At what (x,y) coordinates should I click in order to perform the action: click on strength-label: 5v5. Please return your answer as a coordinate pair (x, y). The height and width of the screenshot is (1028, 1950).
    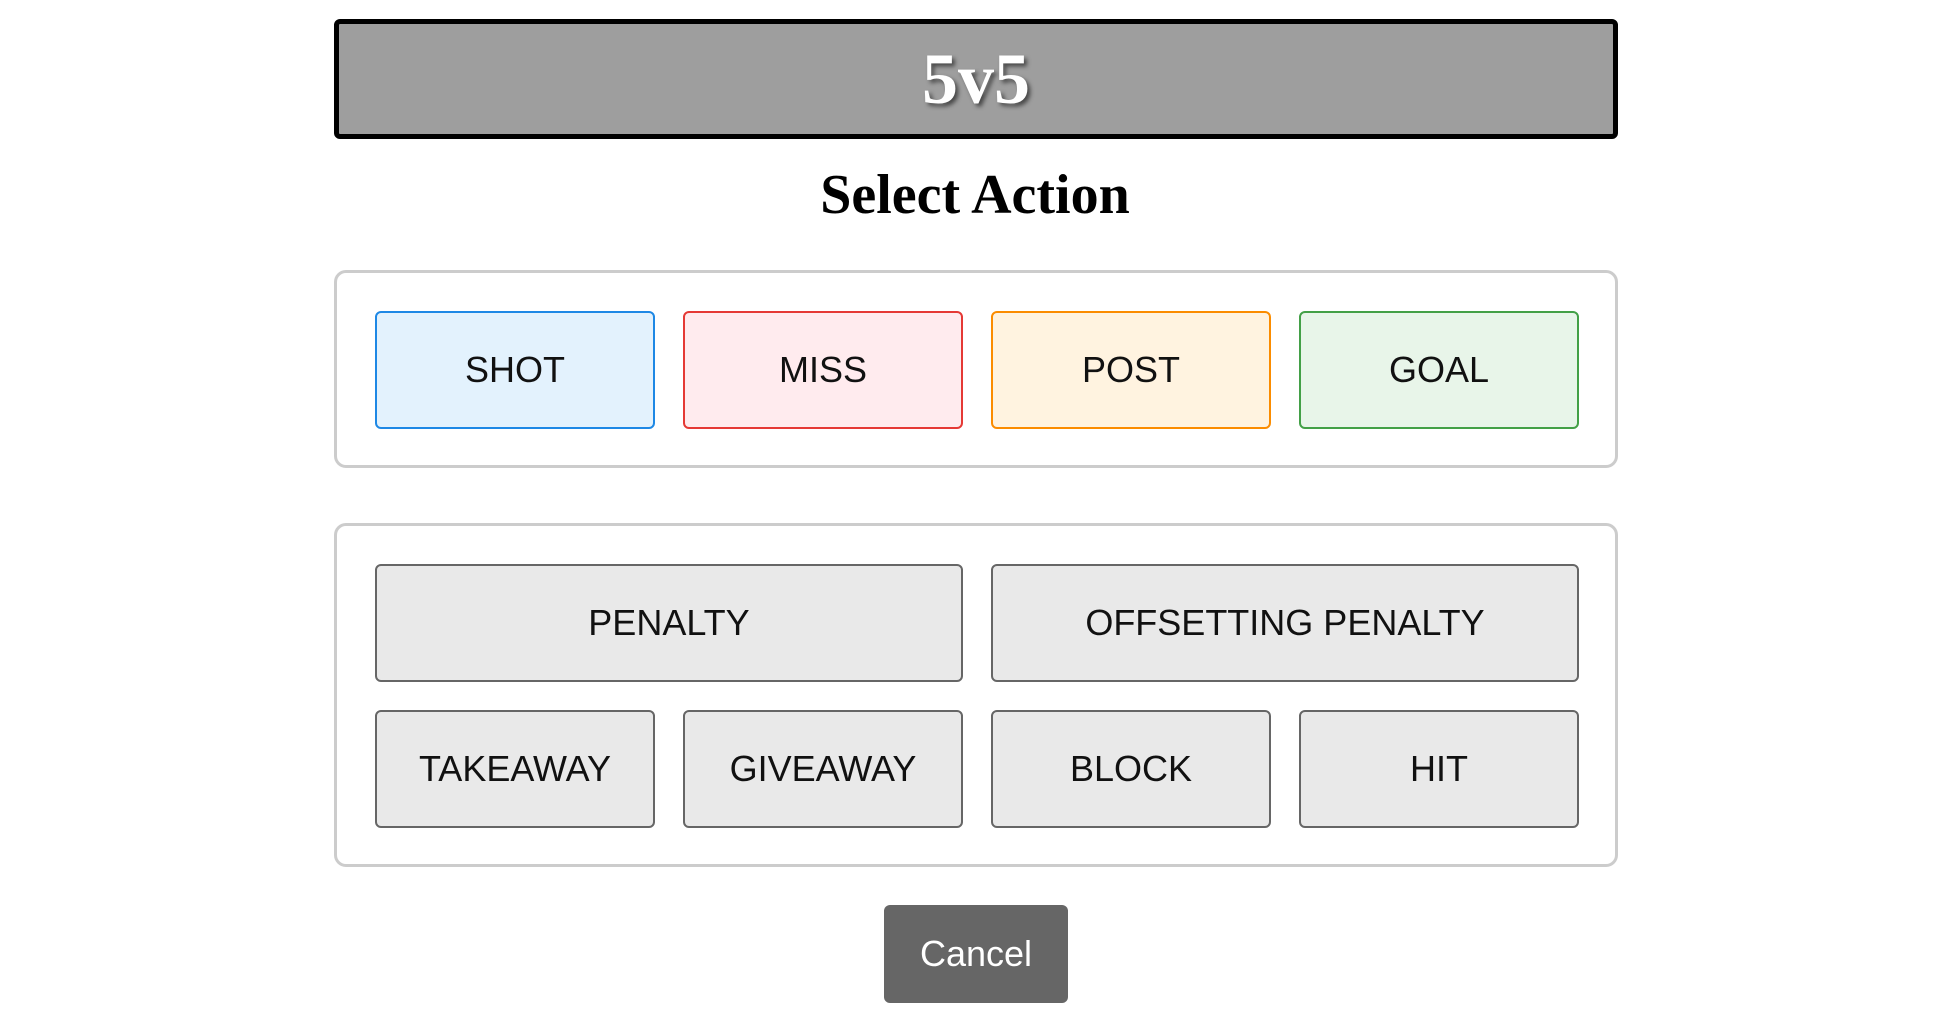
    Looking at the image, I should click on (976, 79).